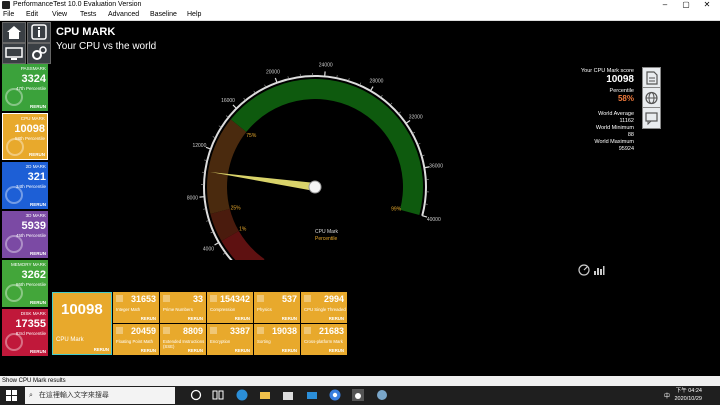 The height and width of the screenshot is (405, 720). Describe the element at coordinates (688, 395) in the screenshot. I see `taskbar-clock: 下午 04:24 2020/10/29` at that location.